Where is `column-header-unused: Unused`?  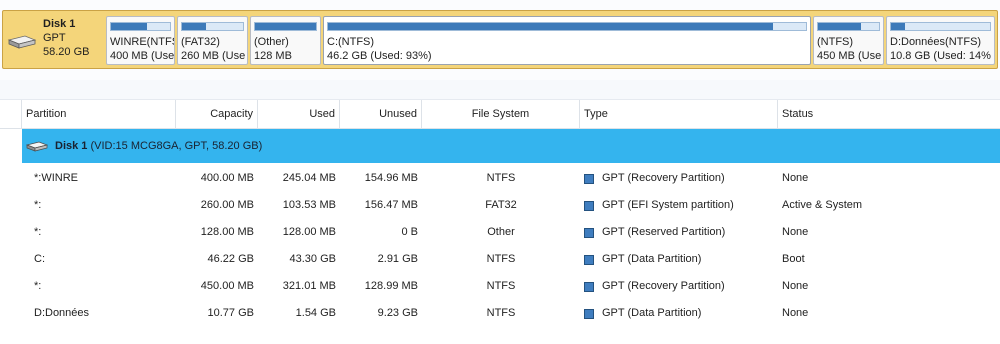 column-header-unused: Unused is located at coordinates (381, 114).